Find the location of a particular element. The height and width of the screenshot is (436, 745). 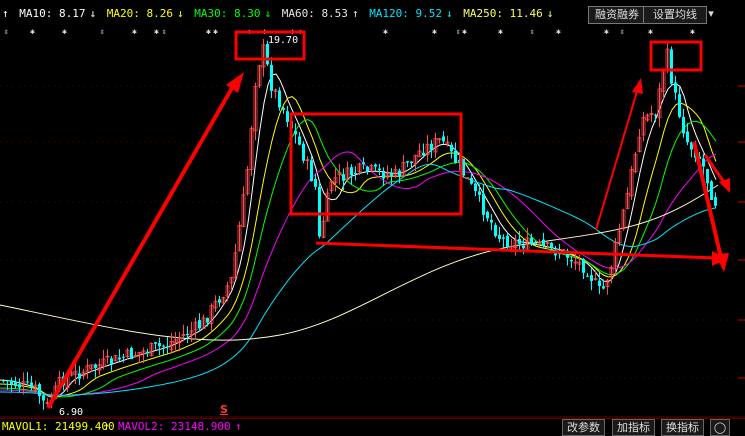

change-params-button: 改参数 is located at coordinates (583, 427).